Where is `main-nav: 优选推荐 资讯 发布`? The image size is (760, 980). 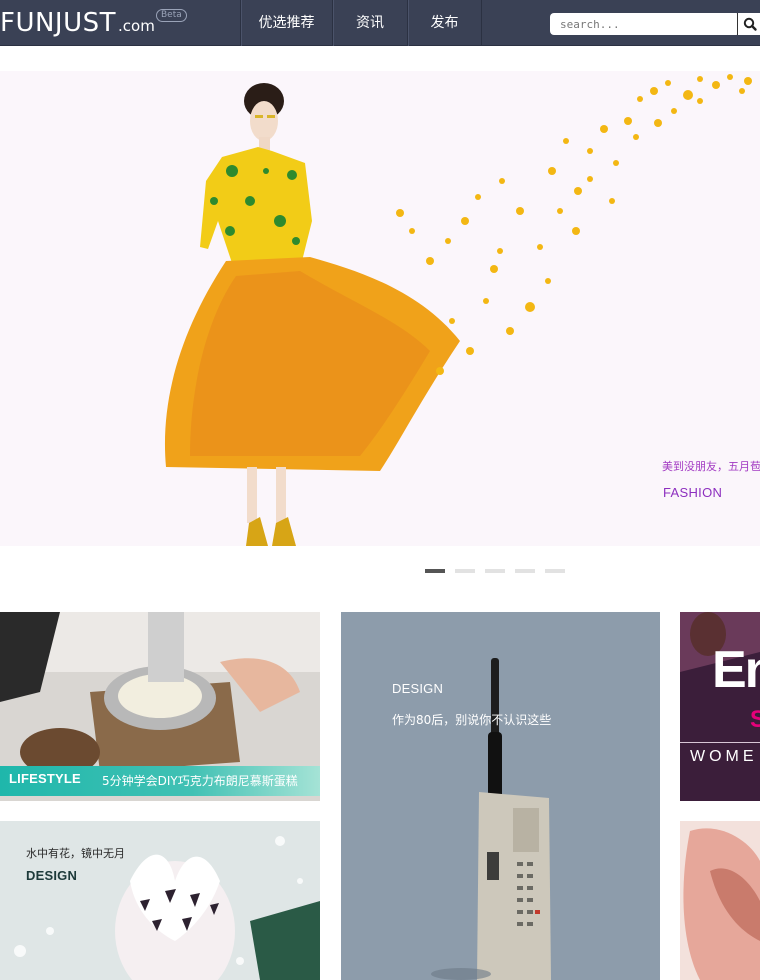
main-nav: 优选推荐 资讯 发布 is located at coordinates (361, 23).